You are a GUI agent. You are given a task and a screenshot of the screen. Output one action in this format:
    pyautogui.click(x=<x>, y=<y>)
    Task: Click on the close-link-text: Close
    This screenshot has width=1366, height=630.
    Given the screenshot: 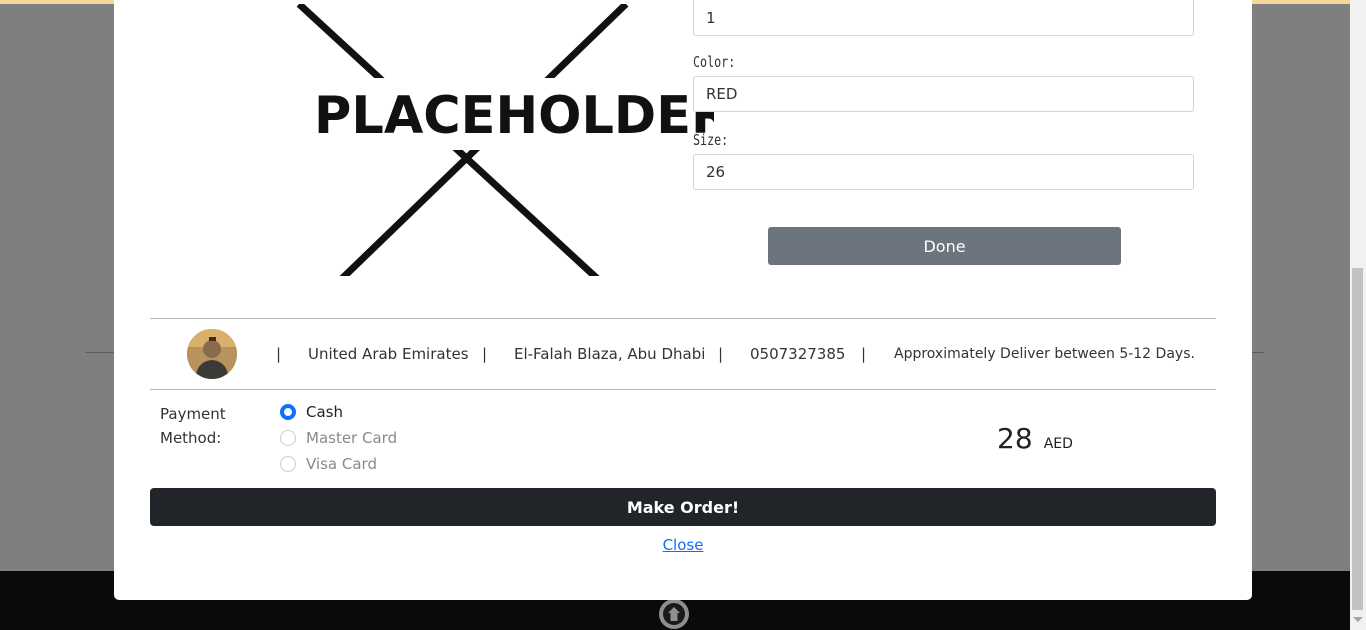 What is the action you would take?
    pyautogui.click(x=683, y=545)
    